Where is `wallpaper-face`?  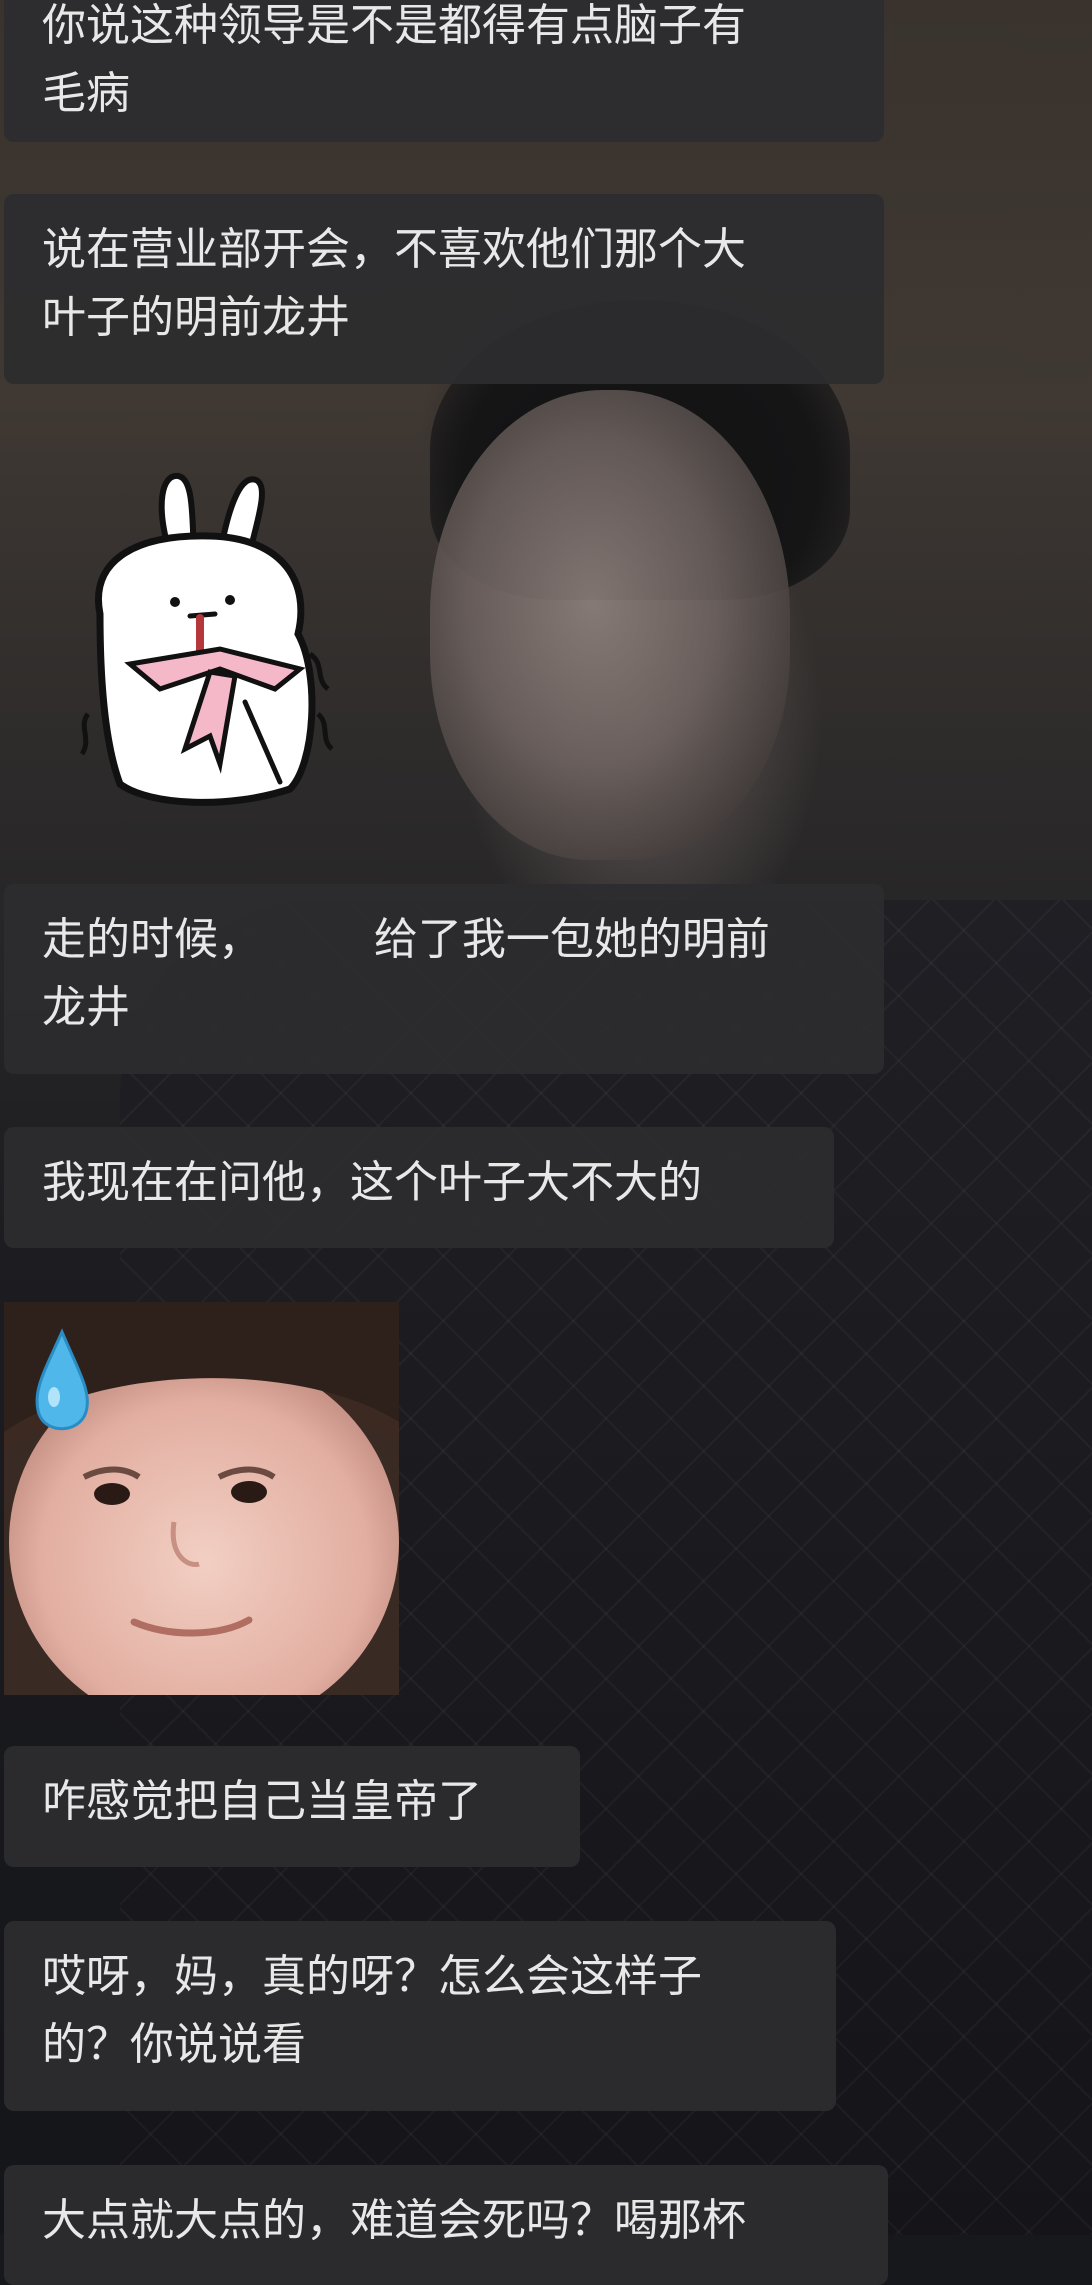 wallpaper-face is located at coordinates (610, 625).